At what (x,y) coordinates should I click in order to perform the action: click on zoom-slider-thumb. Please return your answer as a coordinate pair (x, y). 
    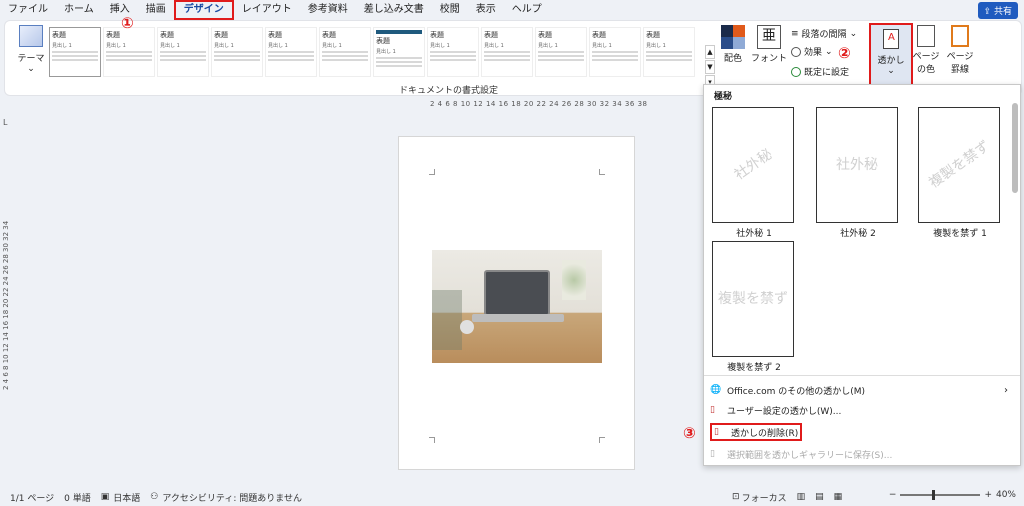
    Looking at the image, I should click on (934, 495).